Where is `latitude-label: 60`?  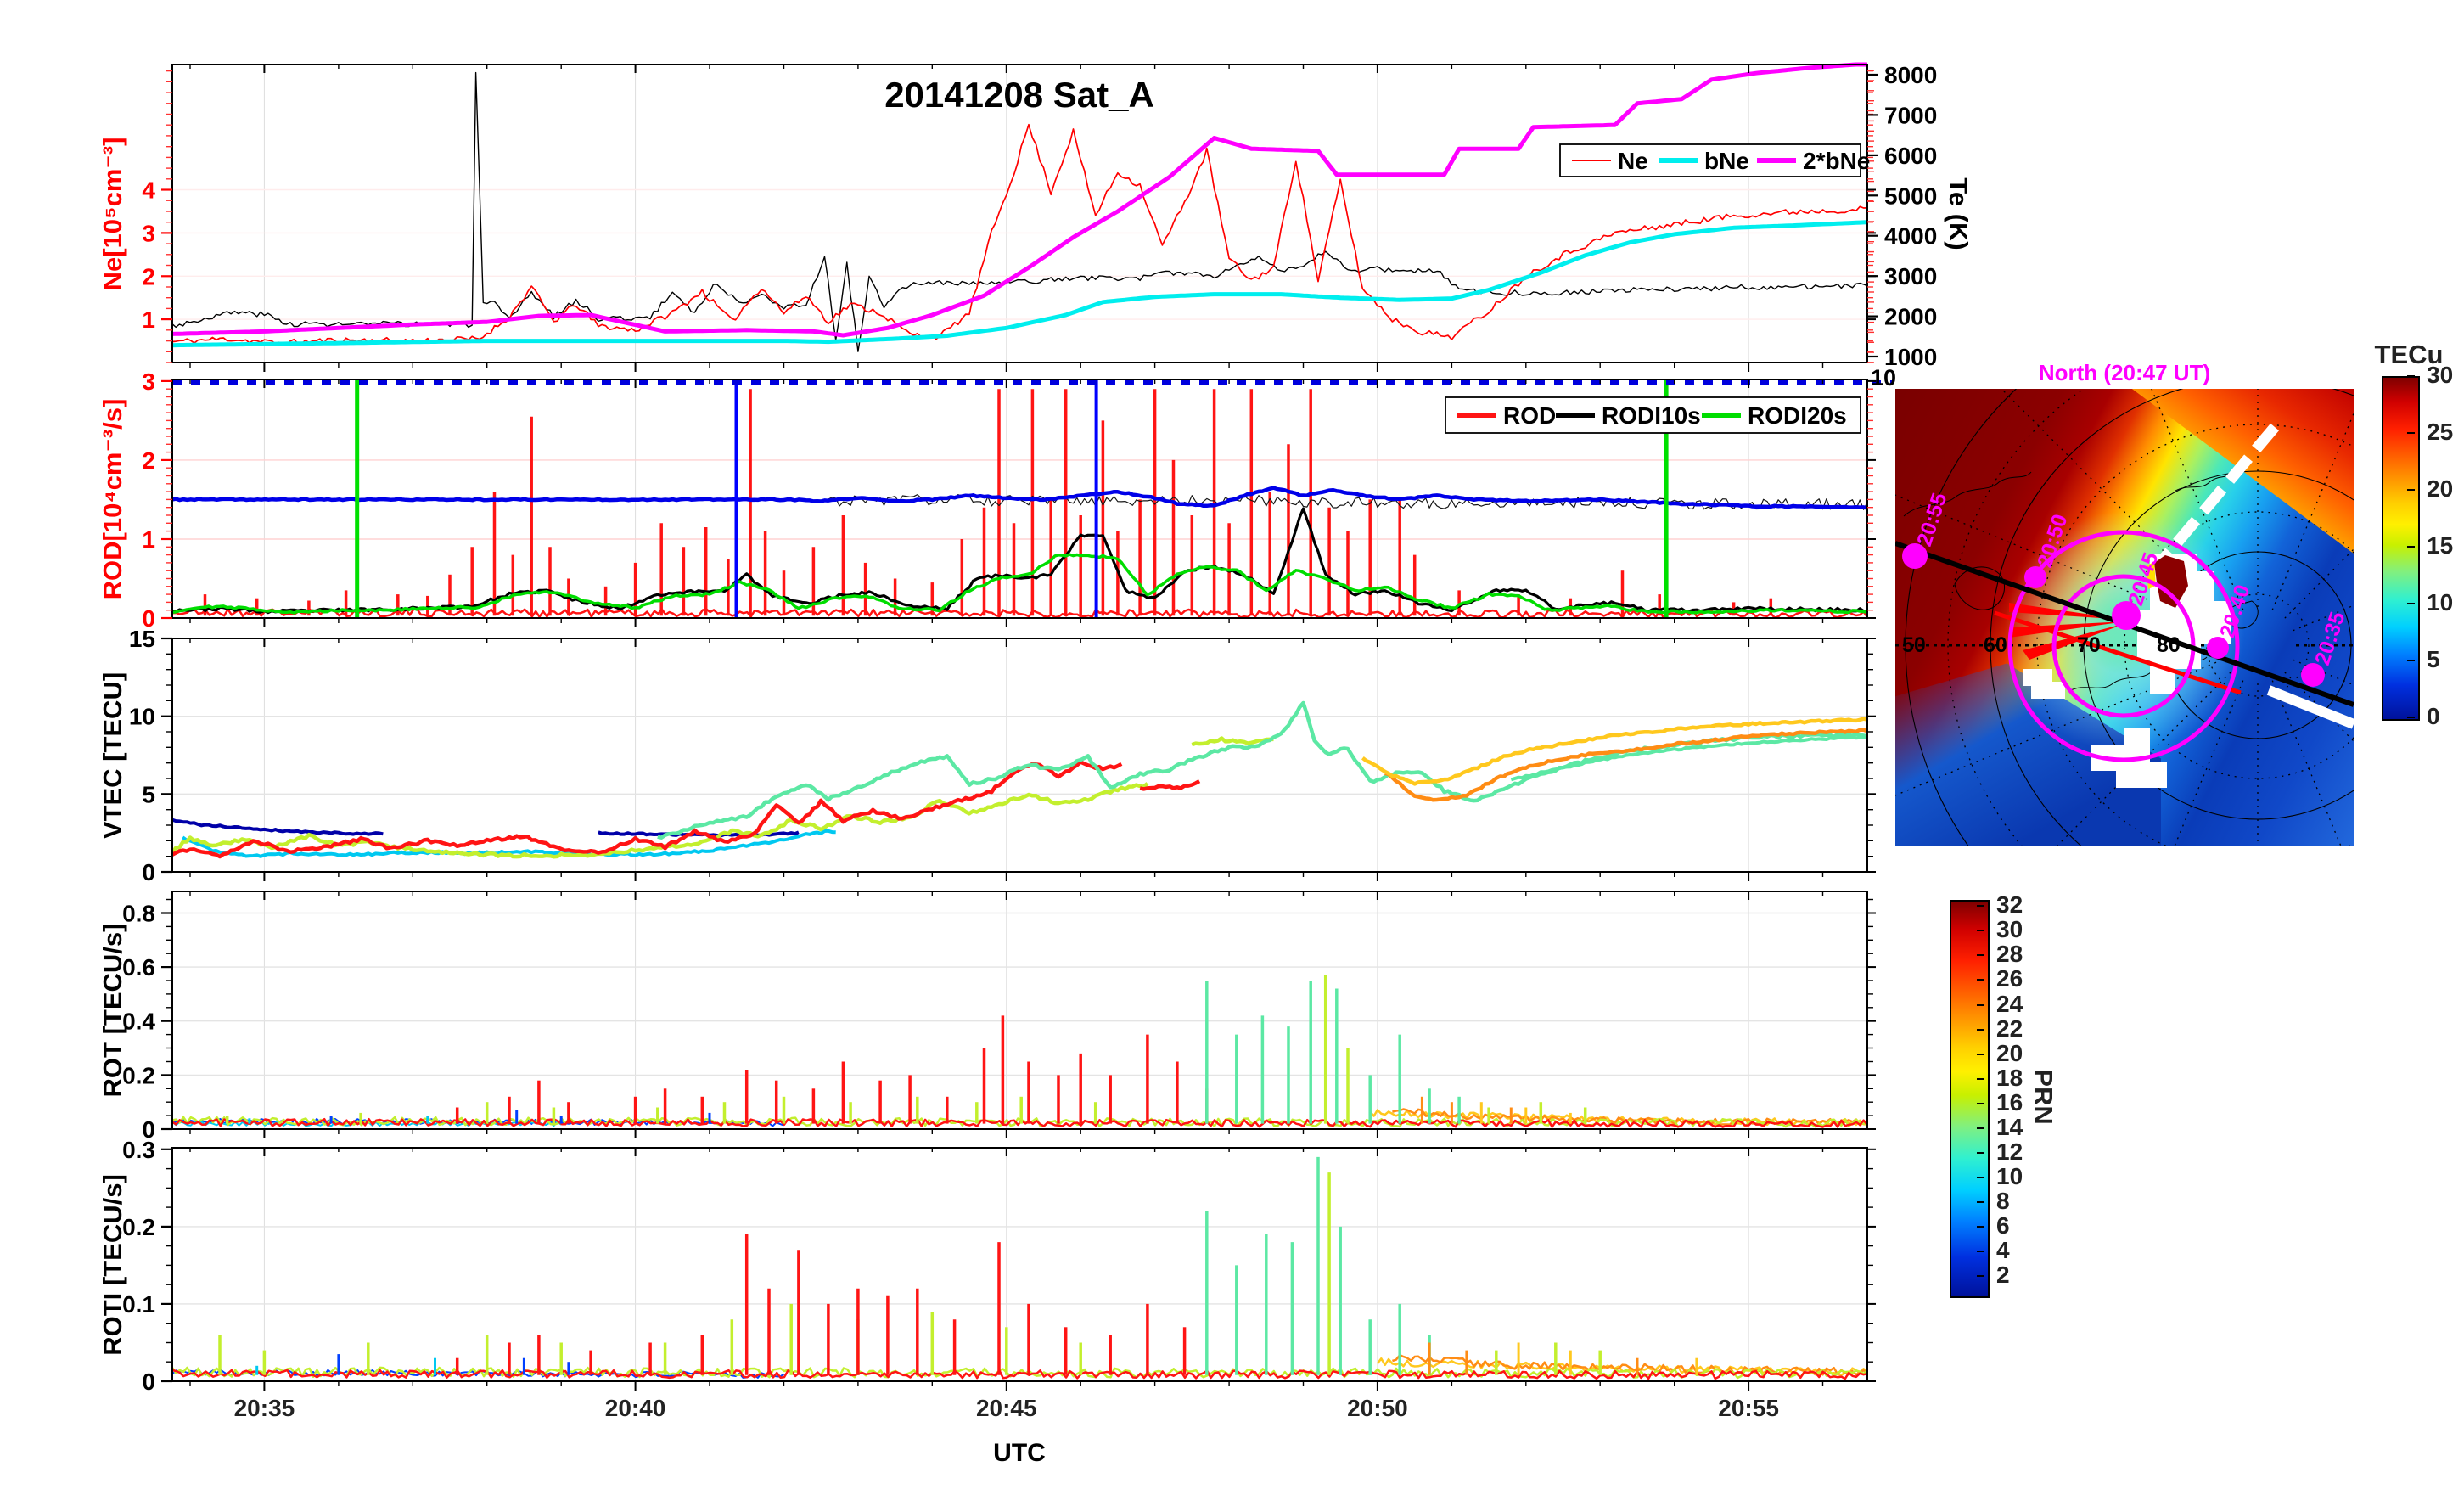
latitude-label: 60 is located at coordinates (1996, 645).